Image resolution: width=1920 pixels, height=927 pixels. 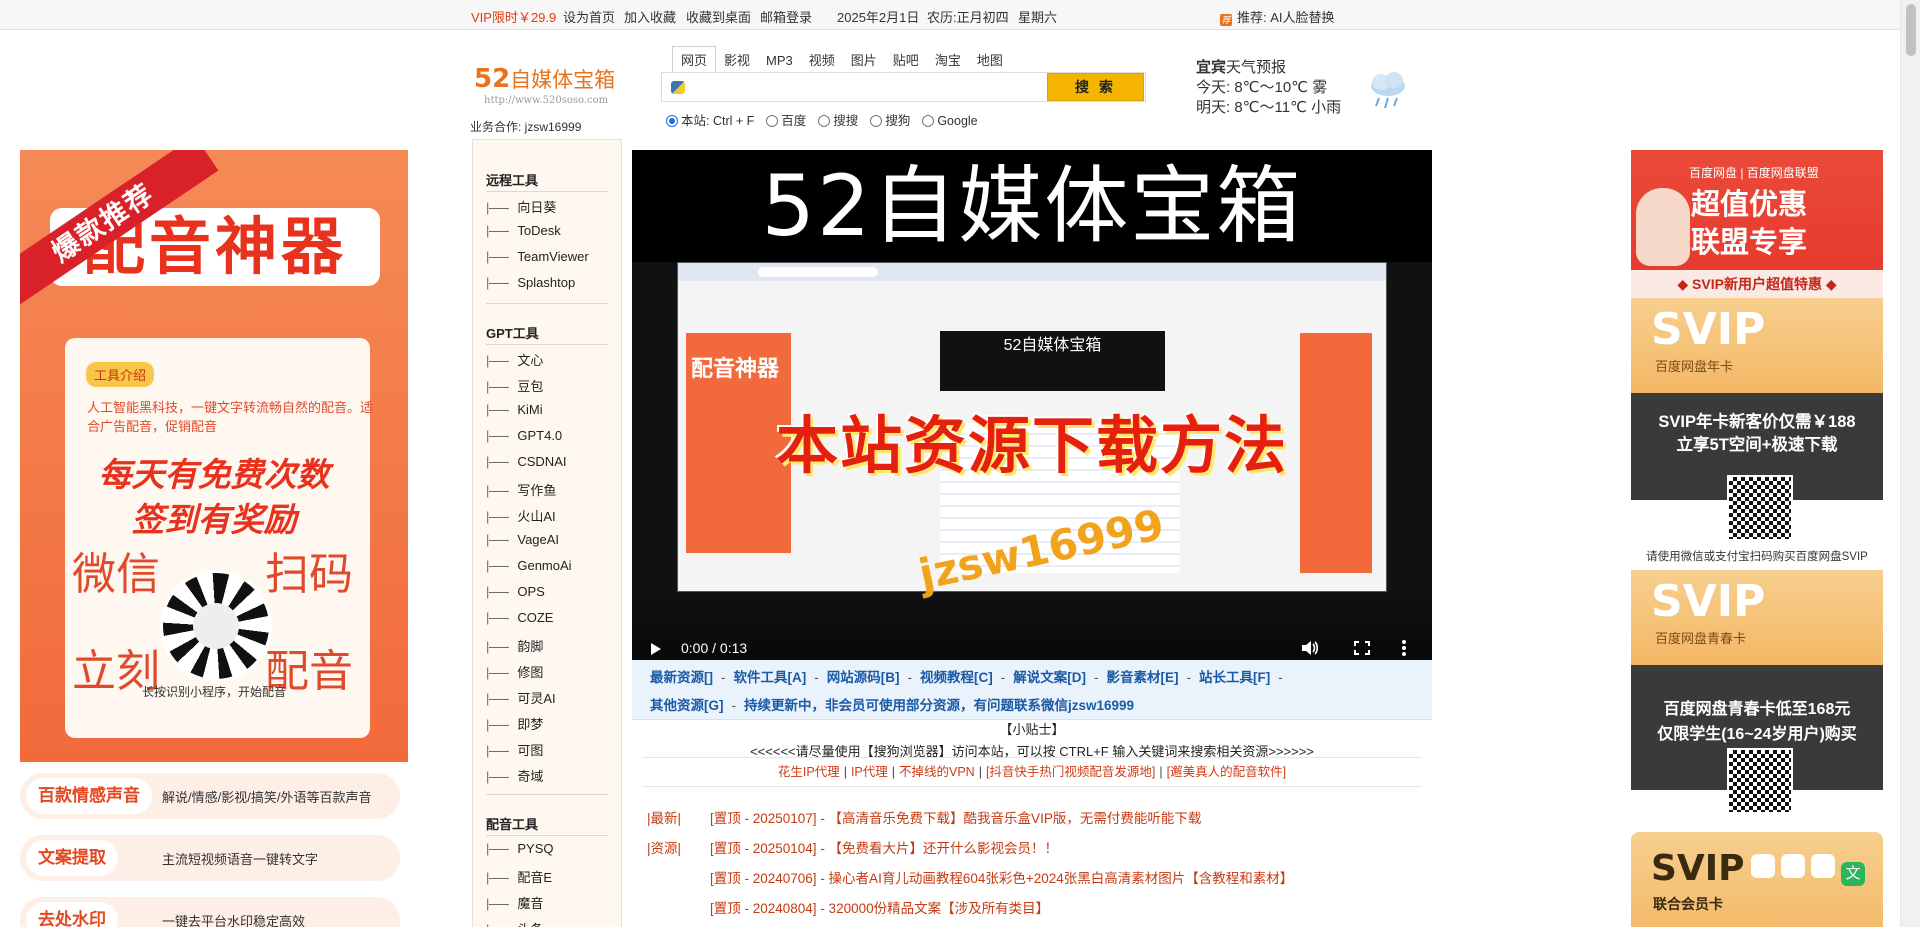 I want to click on set-home-link: 设为首页, so click(x=589, y=16).